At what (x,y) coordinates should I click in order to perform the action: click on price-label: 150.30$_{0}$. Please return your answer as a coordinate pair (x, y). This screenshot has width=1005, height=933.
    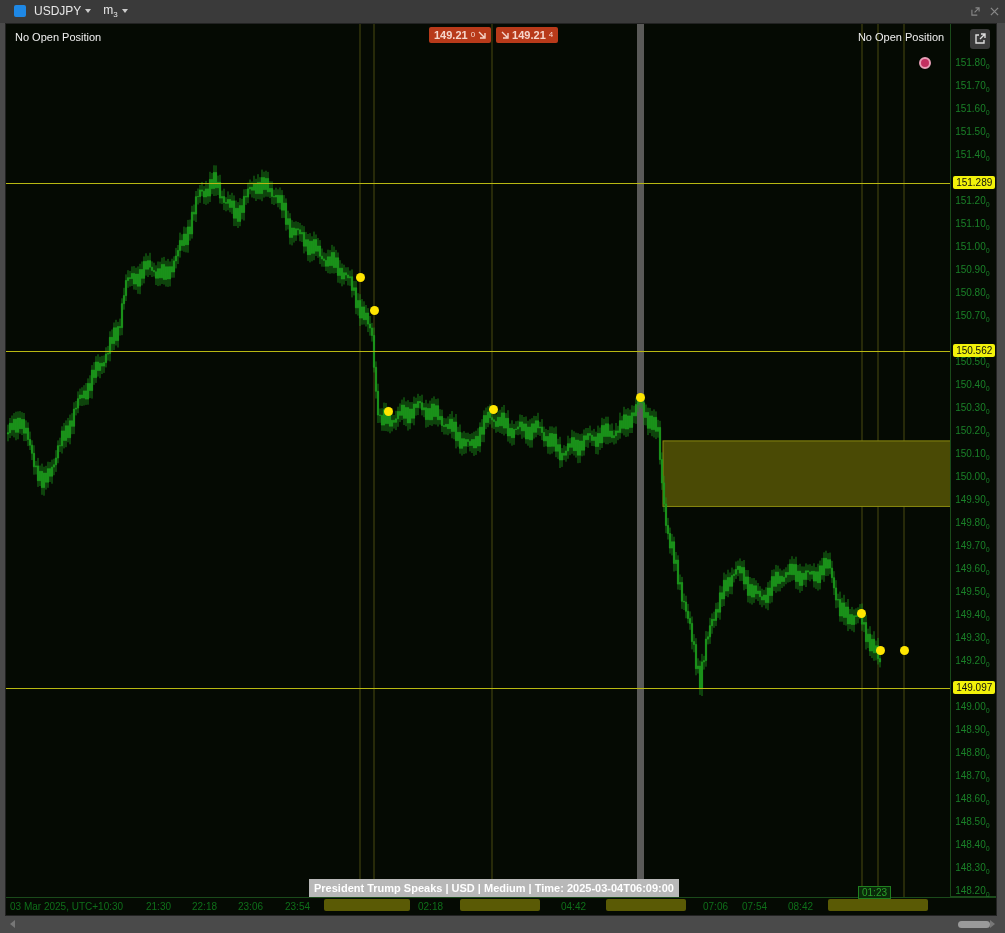
    Looking at the image, I should click on (972, 408).